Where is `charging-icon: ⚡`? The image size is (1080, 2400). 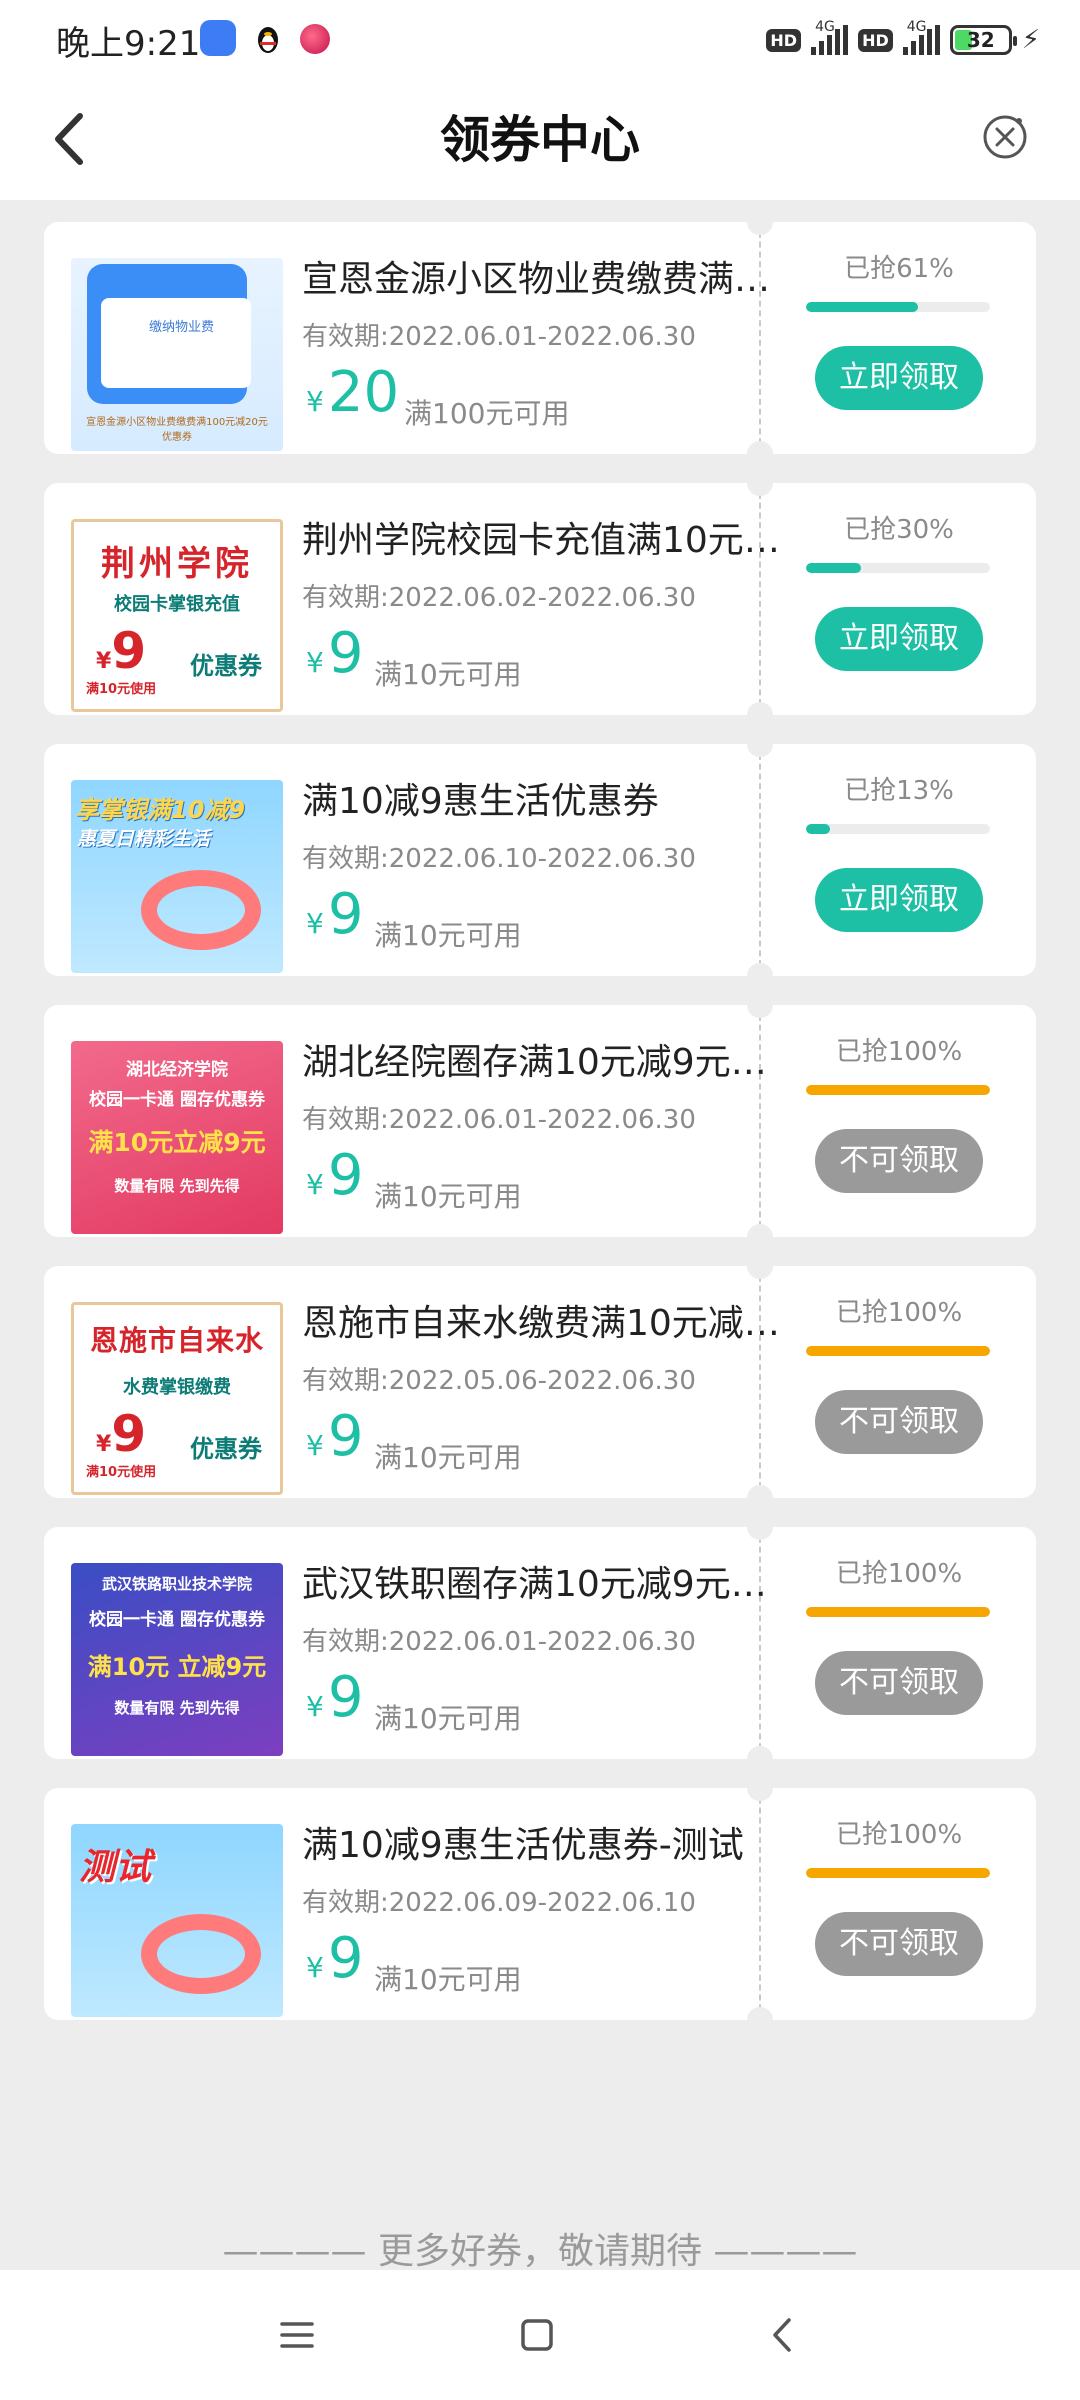 charging-icon: ⚡ is located at coordinates (1030, 40).